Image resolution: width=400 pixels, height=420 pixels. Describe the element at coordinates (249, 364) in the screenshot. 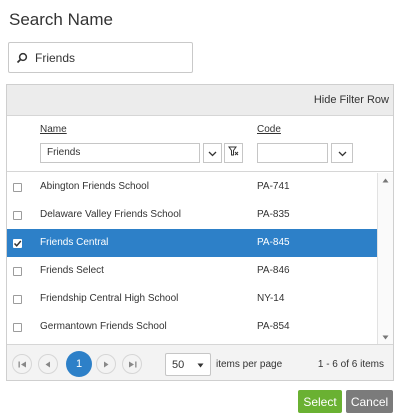

I see `items-per-page-label: items per page` at that location.